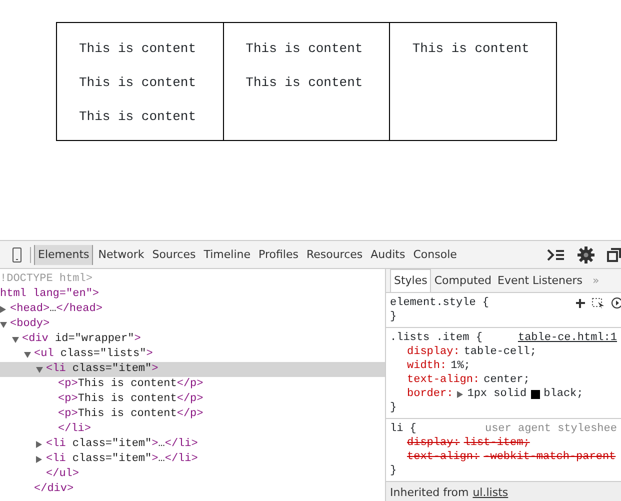 The width and height of the screenshot is (621, 501). Describe the element at coordinates (430, 394) in the screenshot. I see `property-name: border:` at that location.